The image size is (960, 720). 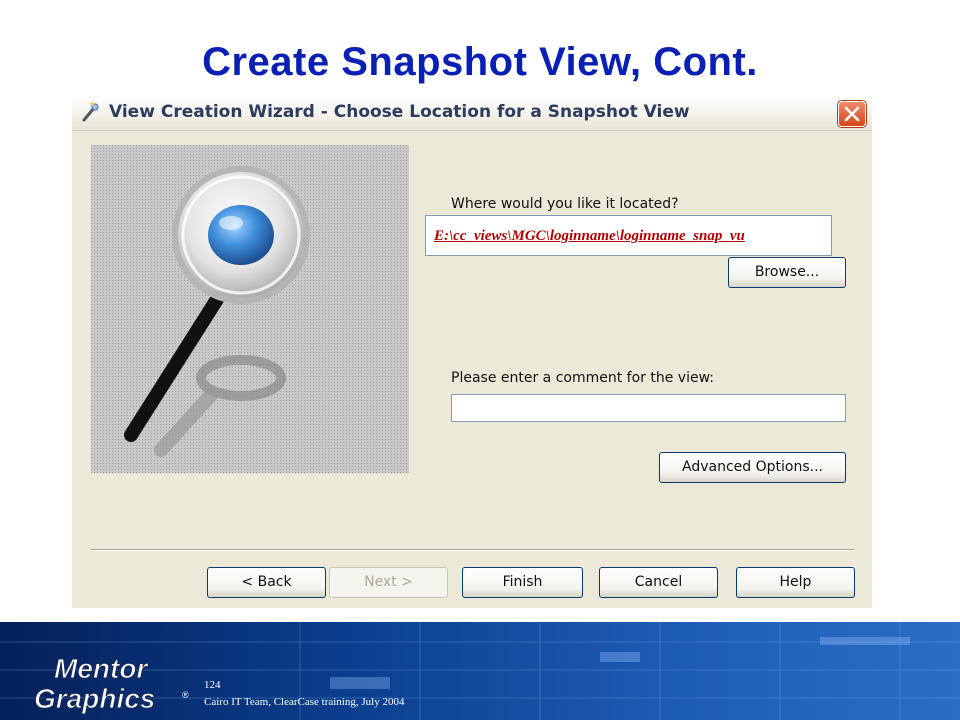 I want to click on finish-button: Finish, so click(x=522, y=582).